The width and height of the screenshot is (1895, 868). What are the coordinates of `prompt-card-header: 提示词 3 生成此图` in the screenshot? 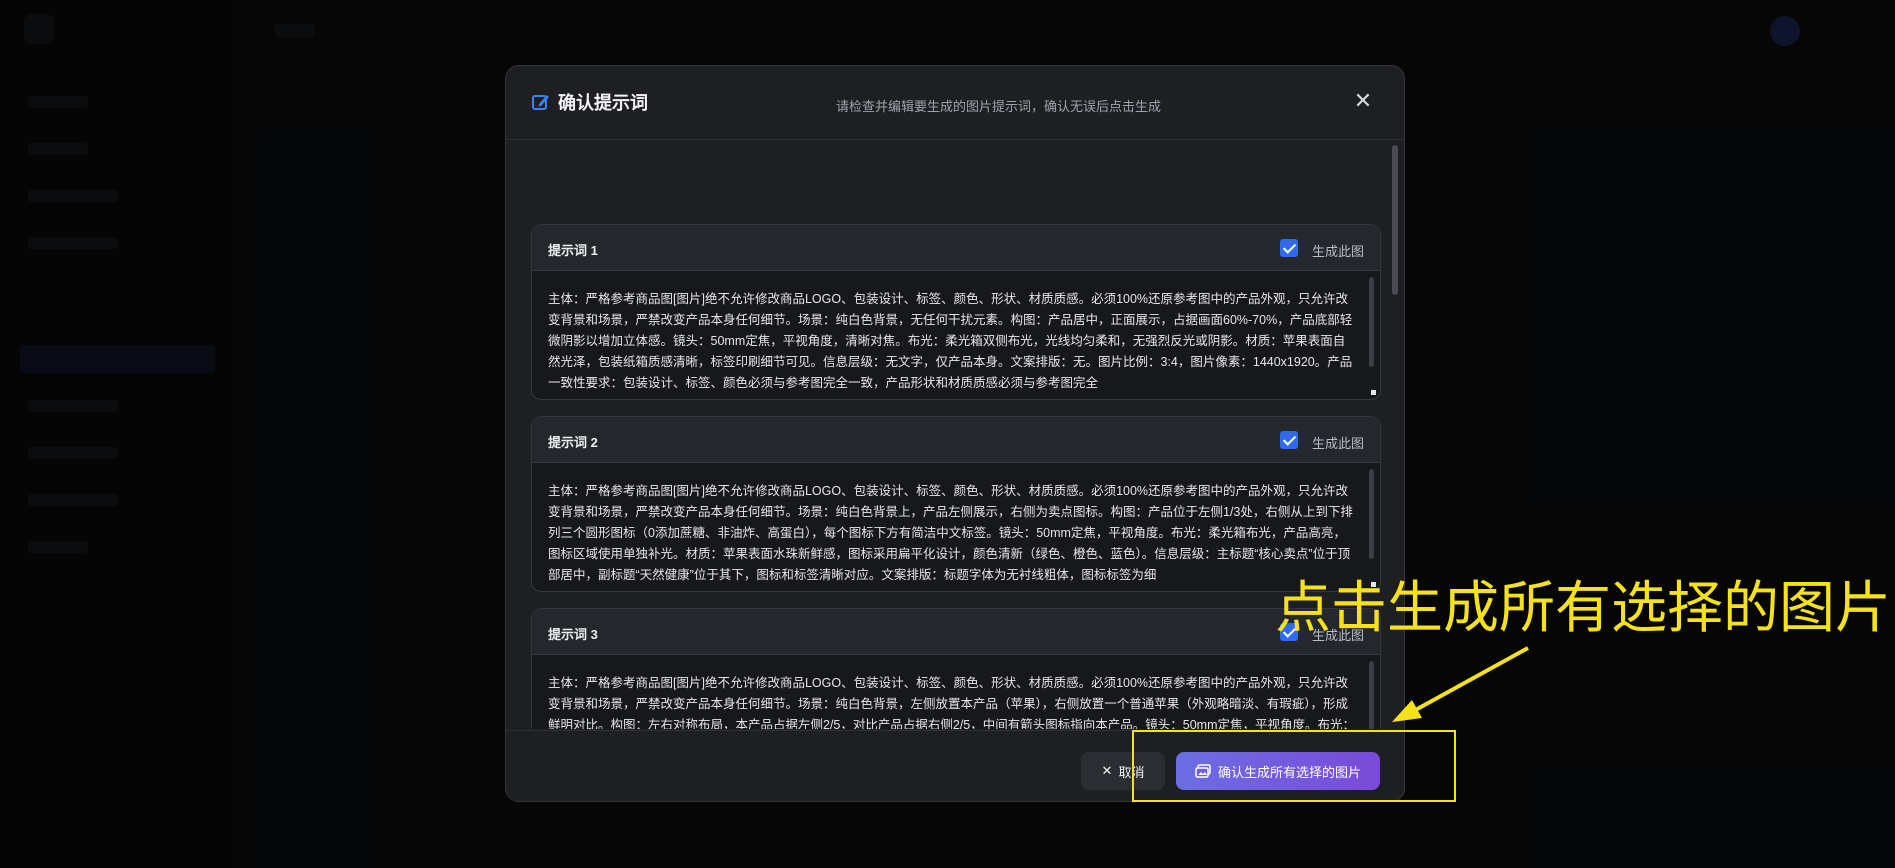 It's located at (956, 632).